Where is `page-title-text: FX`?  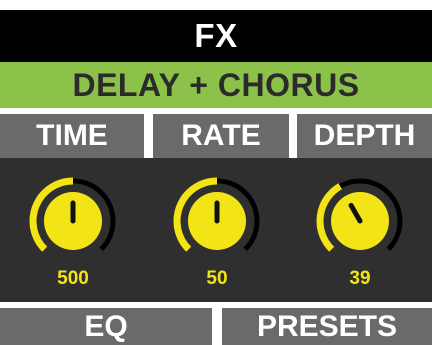 page-title-text: FX is located at coordinates (216, 35).